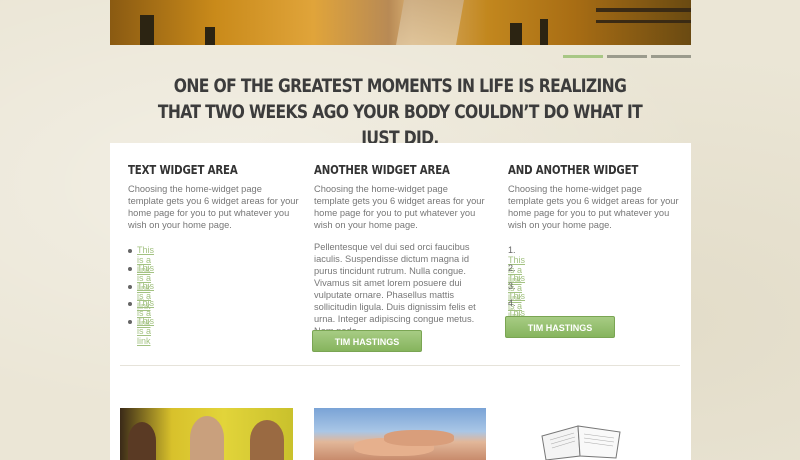 Image resolution: width=800 pixels, height=460 pixels. What do you see at coordinates (183, 170) in the screenshot?
I see `widget-title: Text Widget Area` at bounding box center [183, 170].